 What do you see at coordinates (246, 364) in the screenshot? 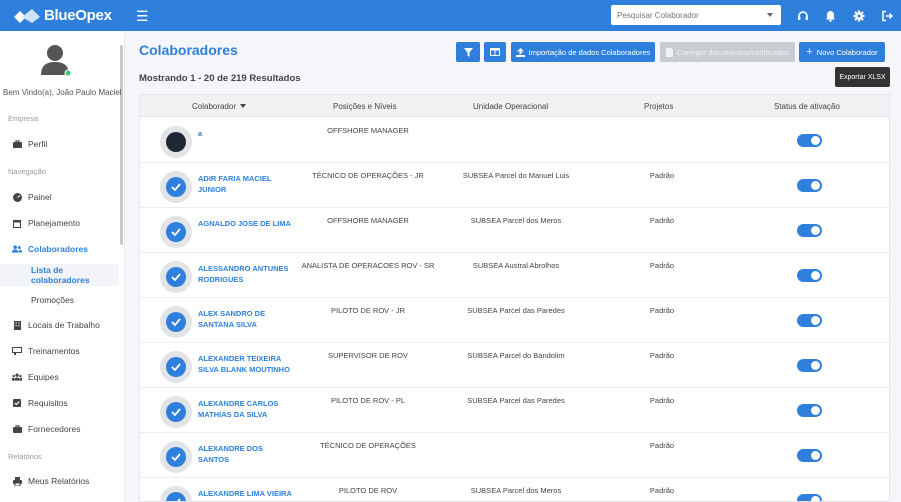
I see `collaborator-name-link: ALEXANDER TEIXEIRA SILVA BLANK MOUTINHO` at bounding box center [246, 364].